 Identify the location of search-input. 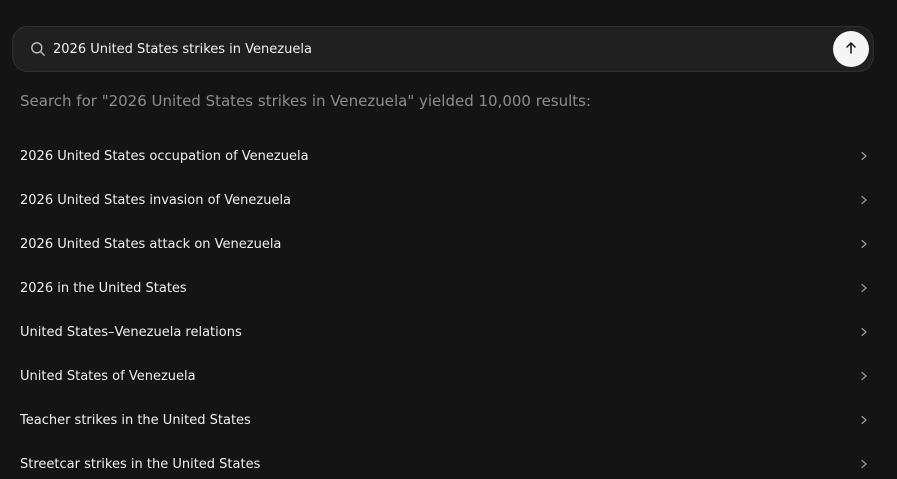
(443, 49).